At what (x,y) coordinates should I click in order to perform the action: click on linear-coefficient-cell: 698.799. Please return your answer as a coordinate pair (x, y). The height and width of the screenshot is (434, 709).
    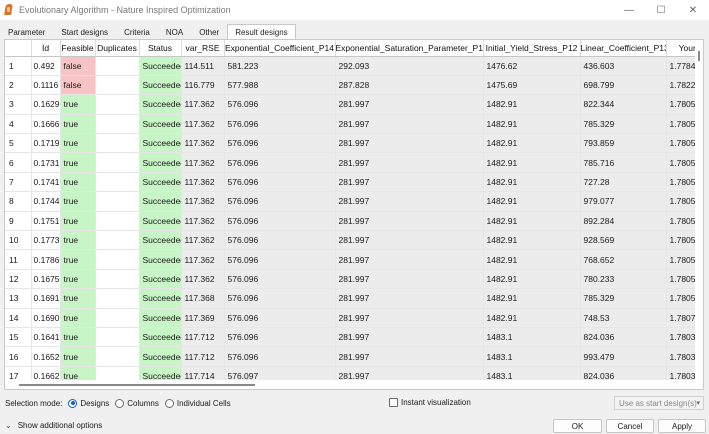
    Looking at the image, I should click on (623, 85).